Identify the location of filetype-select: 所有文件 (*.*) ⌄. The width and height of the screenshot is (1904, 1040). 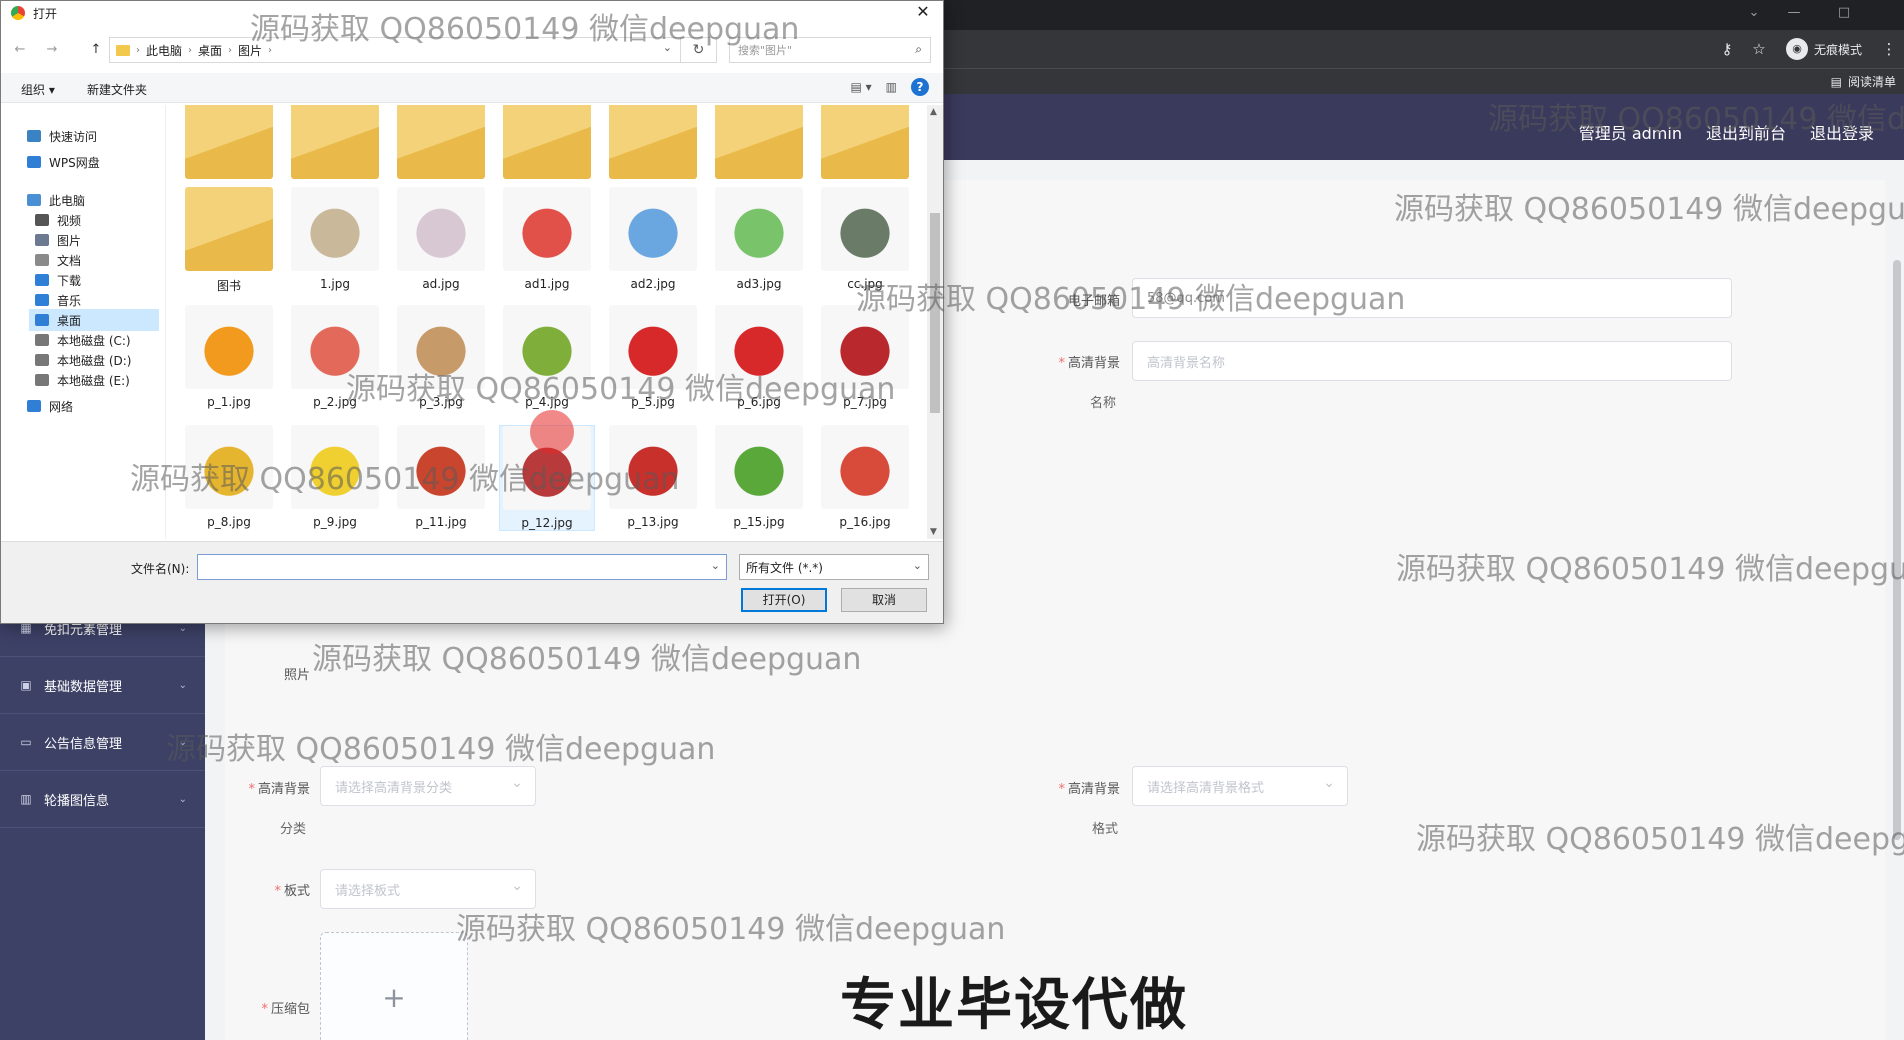
(834, 567).